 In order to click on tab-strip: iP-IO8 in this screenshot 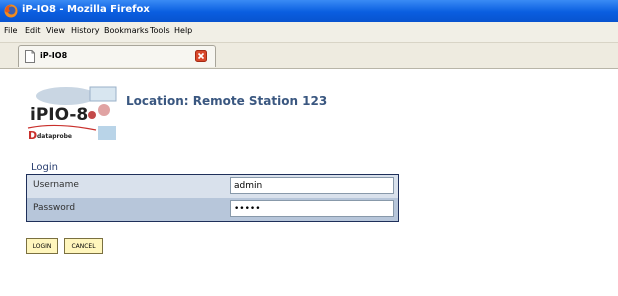, I will do `click(309, 56)`.